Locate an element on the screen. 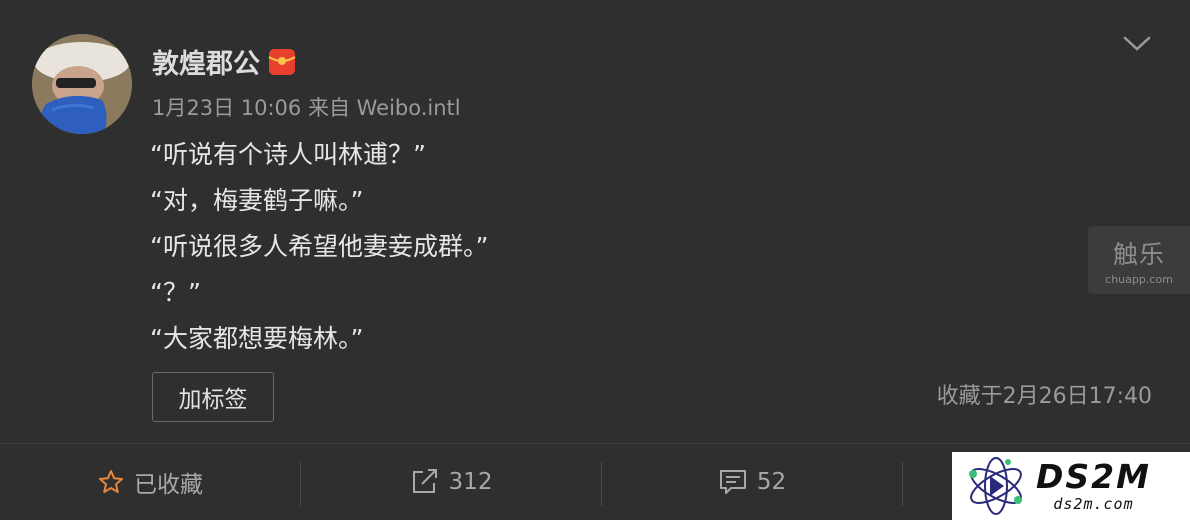  favorite-button: 已收藏 is located at coordinates (150, 482).